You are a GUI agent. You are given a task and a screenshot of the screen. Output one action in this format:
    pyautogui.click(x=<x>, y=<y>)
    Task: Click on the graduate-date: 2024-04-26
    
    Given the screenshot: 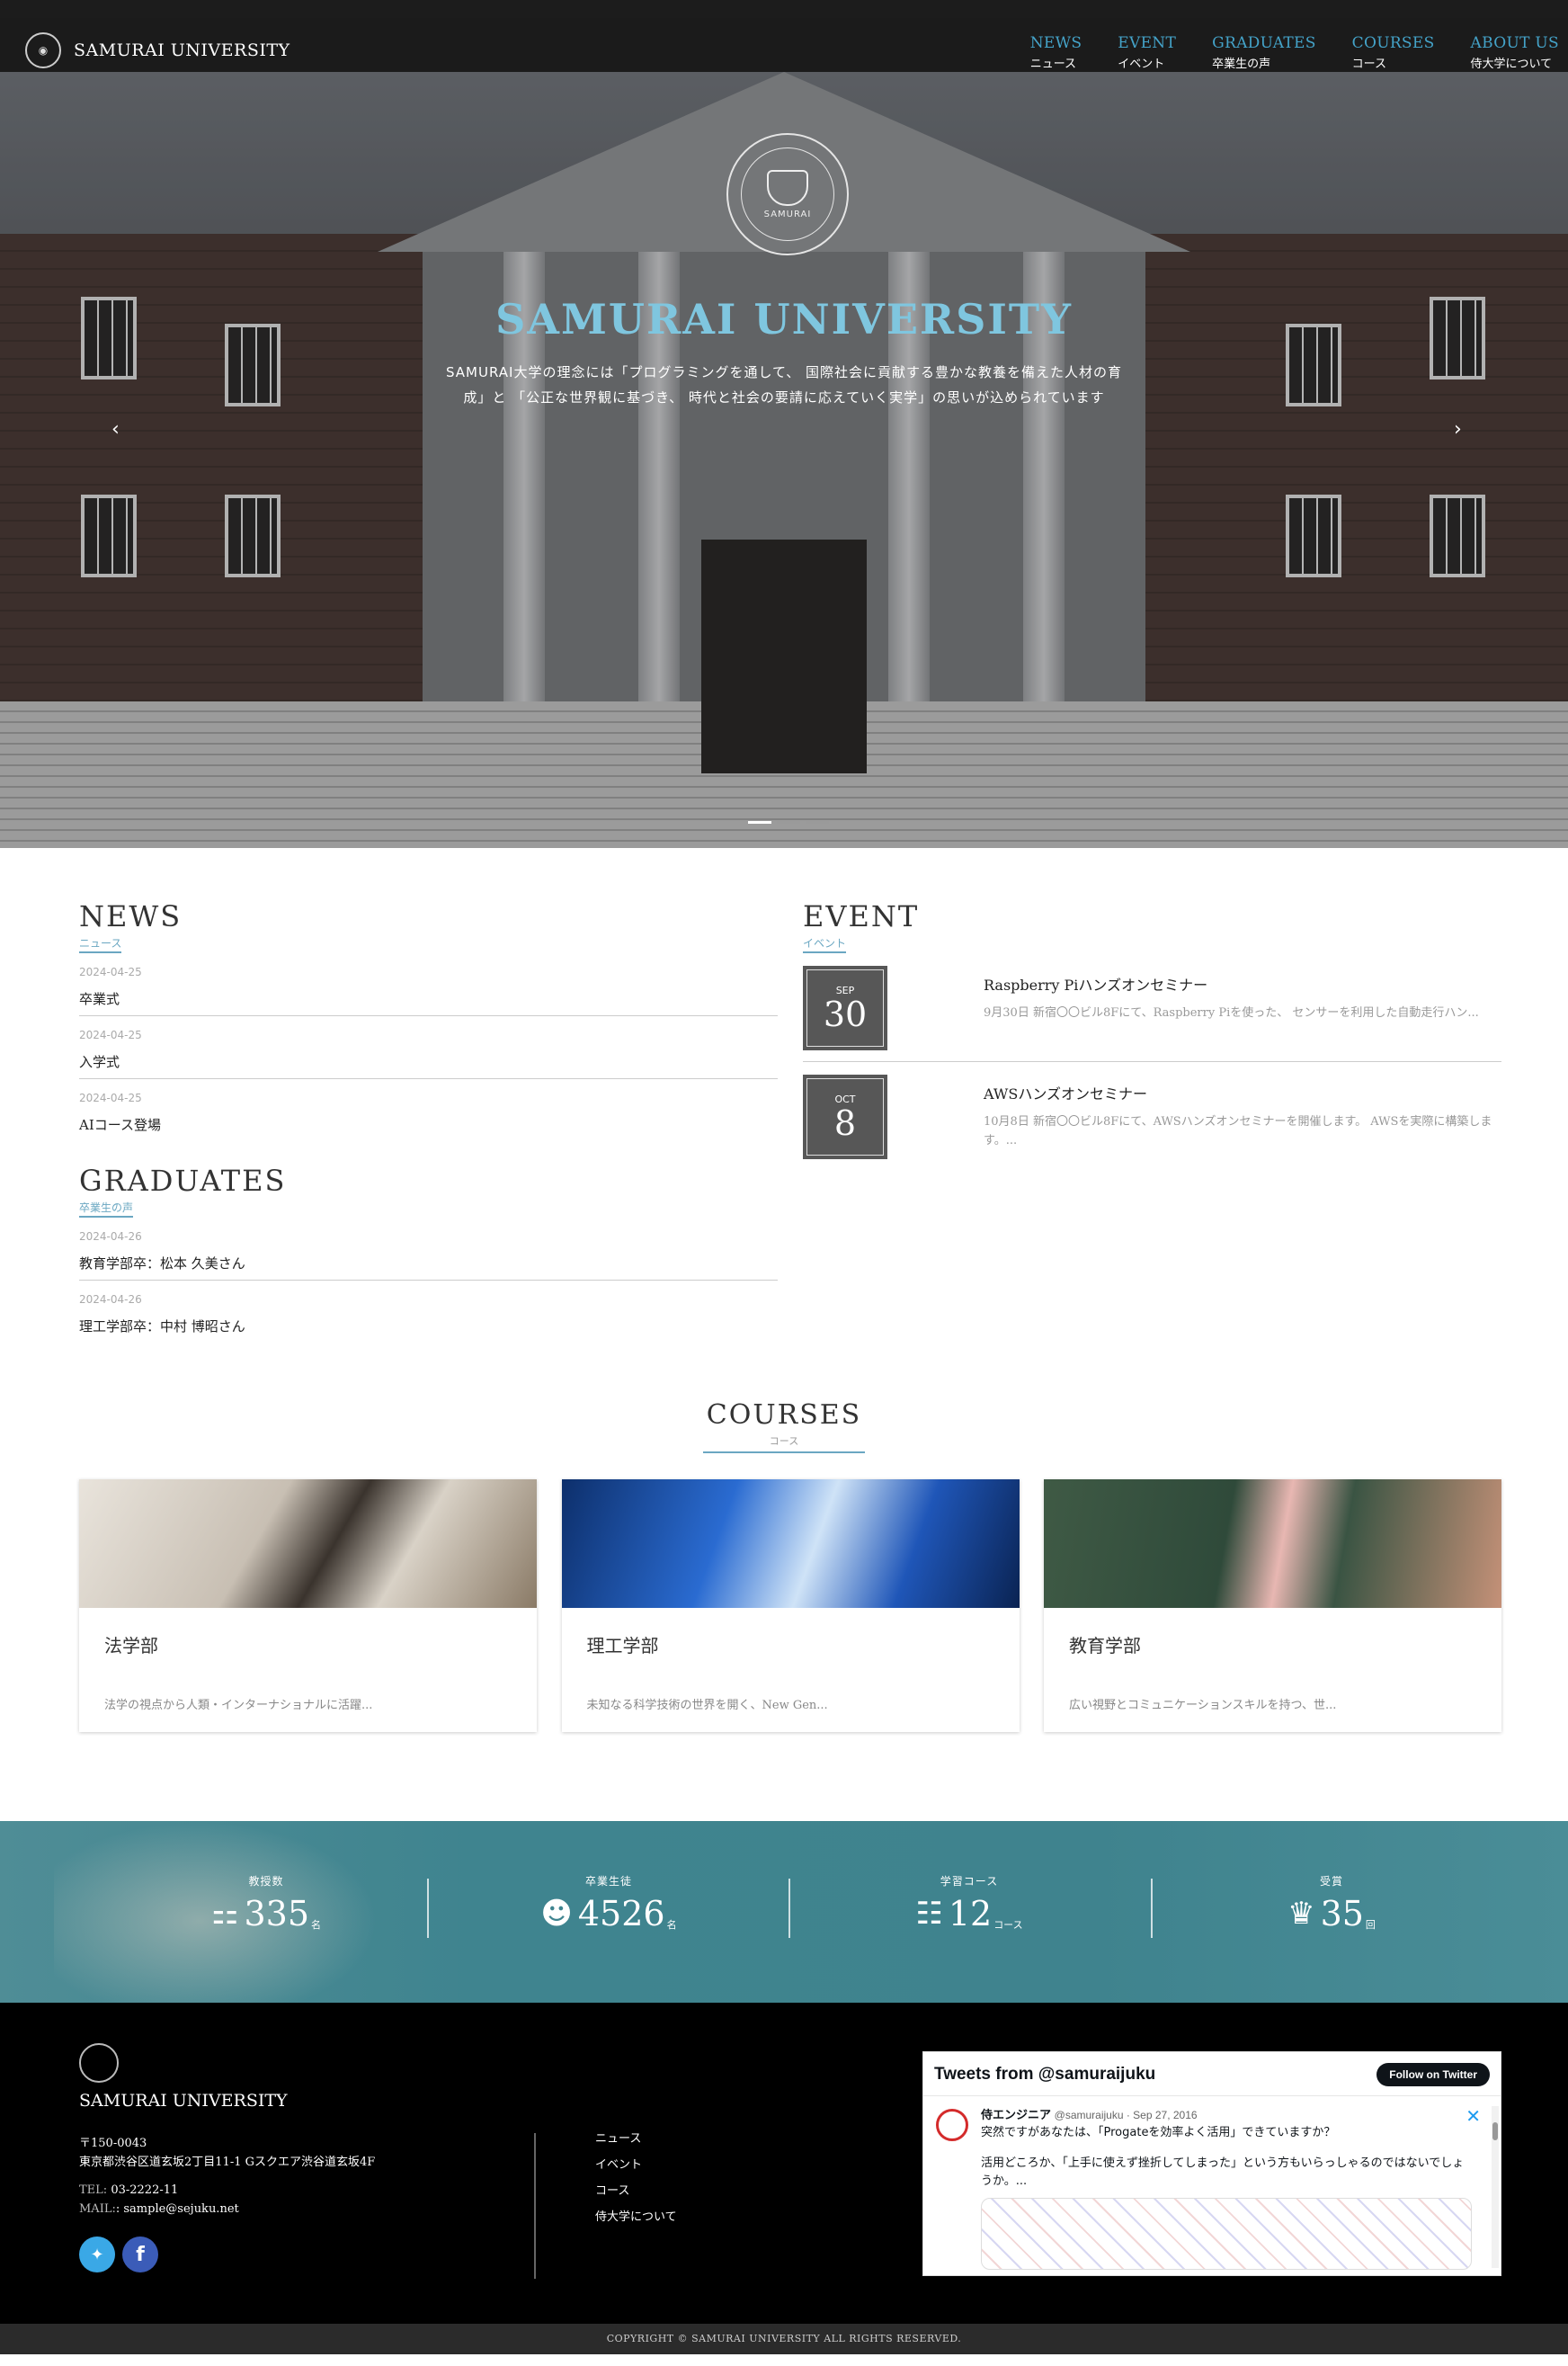 What is the action you would take?
    pyautogui.click(x=111, y=1300)
    